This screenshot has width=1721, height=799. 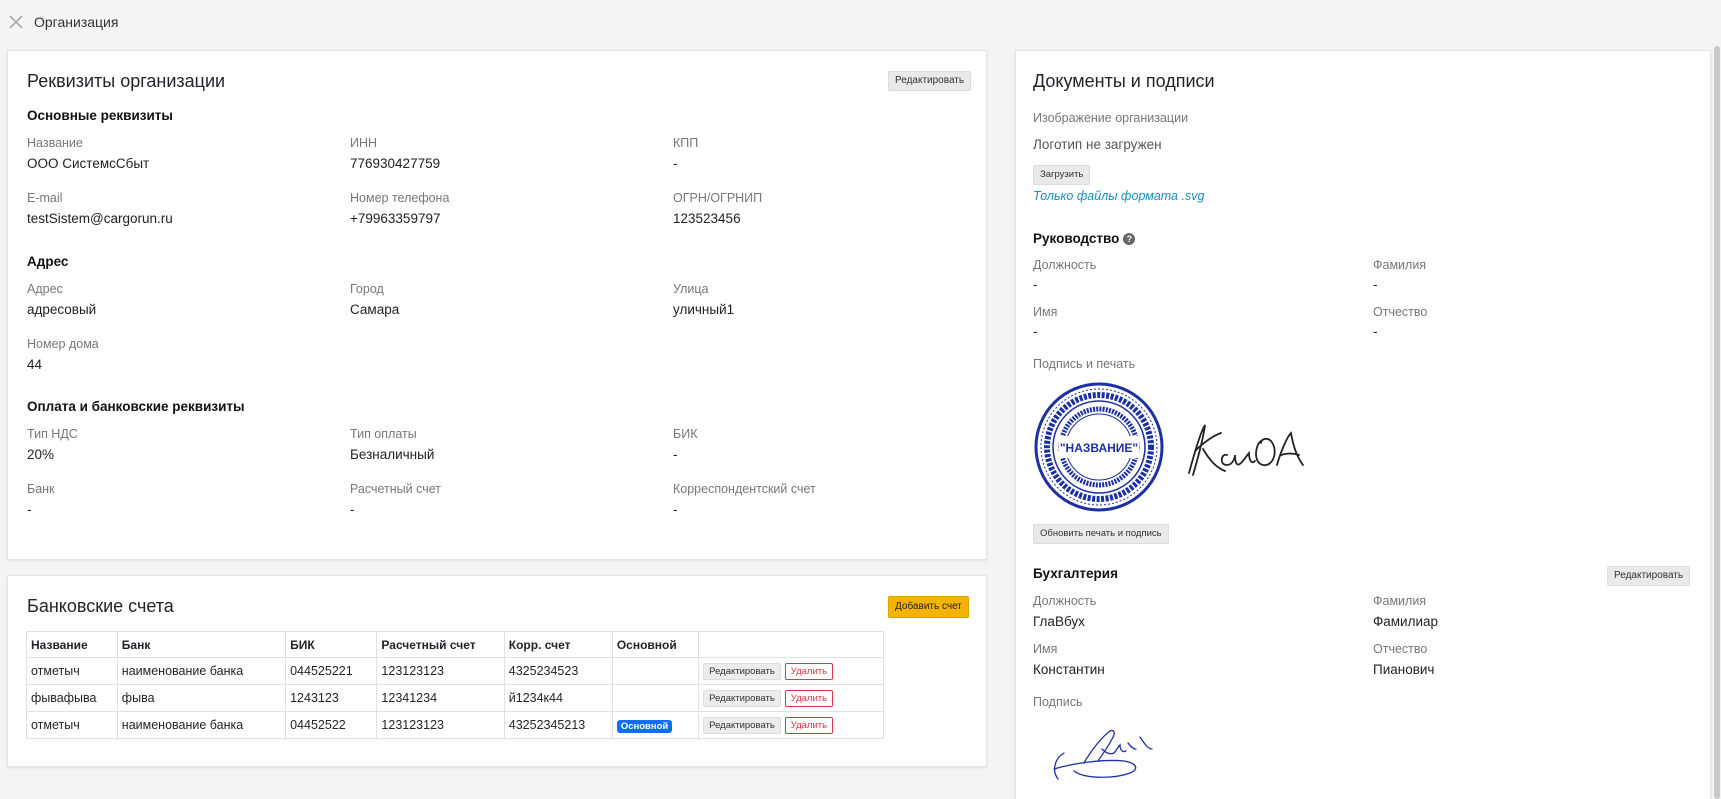 What do you see at coordinates (1649, 576) in the screenshot?
I see `edit-accounting-button: Редактировать` at bounding box center [1649, 576].